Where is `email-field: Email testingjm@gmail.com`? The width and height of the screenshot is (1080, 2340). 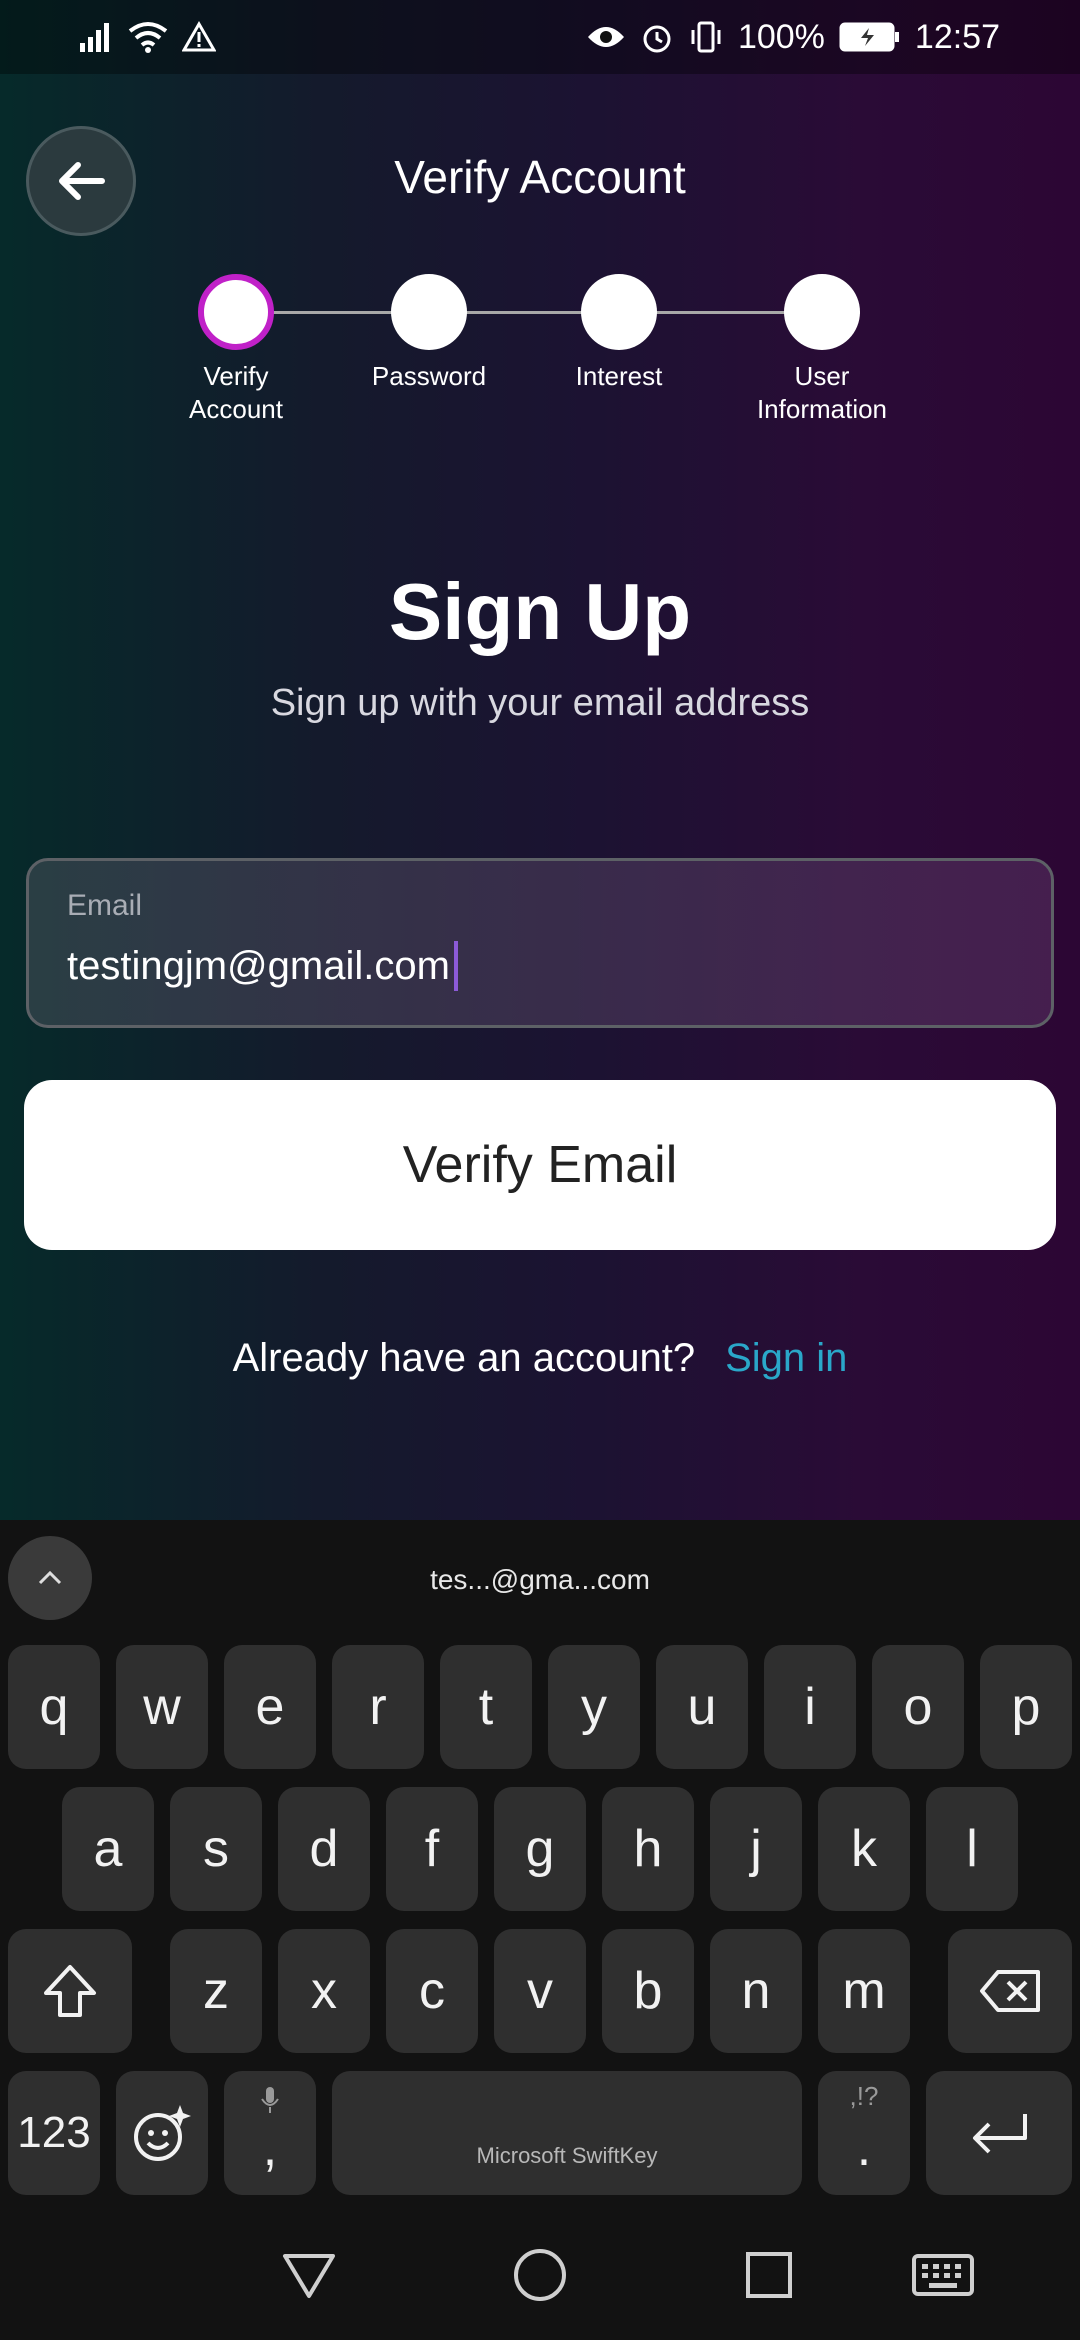 email-field: Email testingjm@gmail.com is located at coordinates (540, 943).